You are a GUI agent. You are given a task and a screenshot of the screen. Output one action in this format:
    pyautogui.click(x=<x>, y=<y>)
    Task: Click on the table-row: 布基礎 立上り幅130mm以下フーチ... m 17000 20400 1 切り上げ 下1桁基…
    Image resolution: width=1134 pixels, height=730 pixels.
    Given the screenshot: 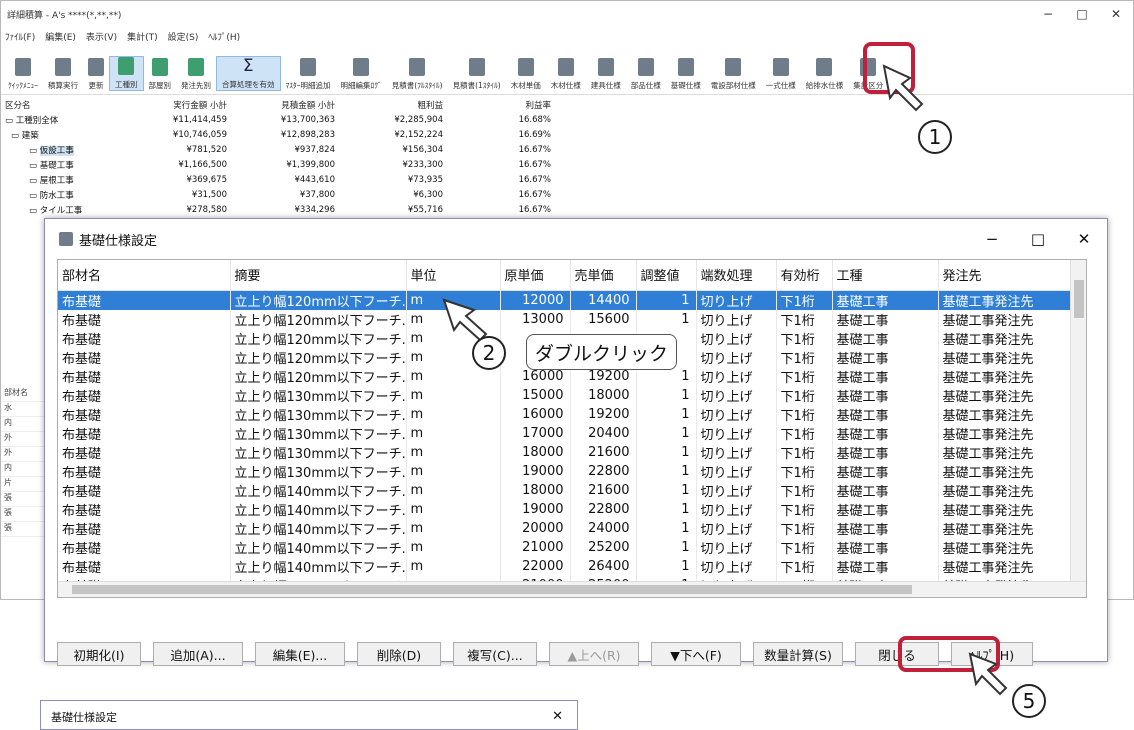 What is the action you would take?
    pyautogui.click(x=566, y=433)
    